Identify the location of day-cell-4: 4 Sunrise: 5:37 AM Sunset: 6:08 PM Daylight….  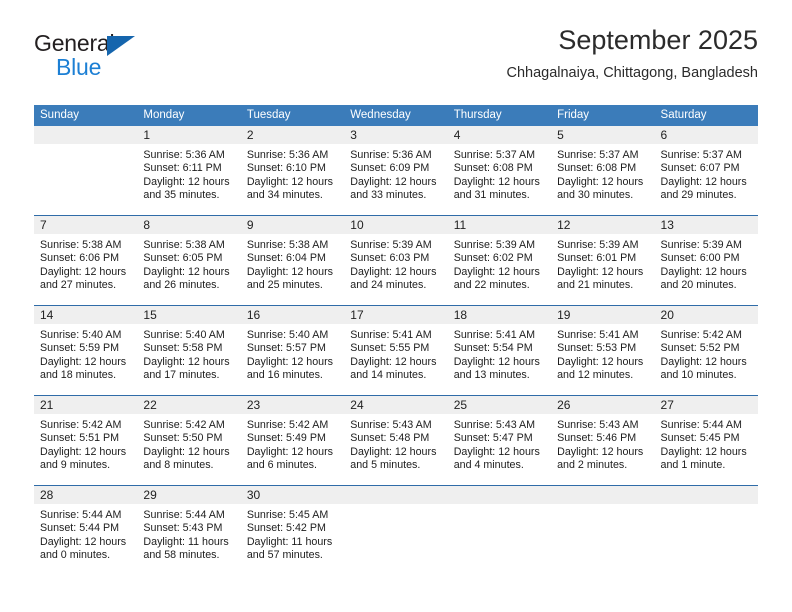
(499, 170).